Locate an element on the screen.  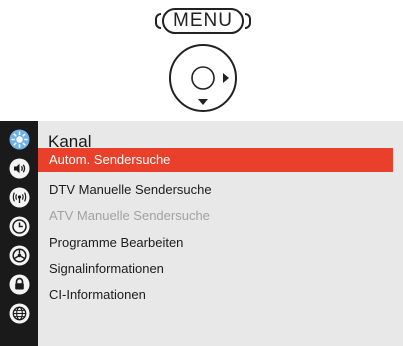
menu-item-signal-info: Signalinformationen is located at coordinates (215, 269).